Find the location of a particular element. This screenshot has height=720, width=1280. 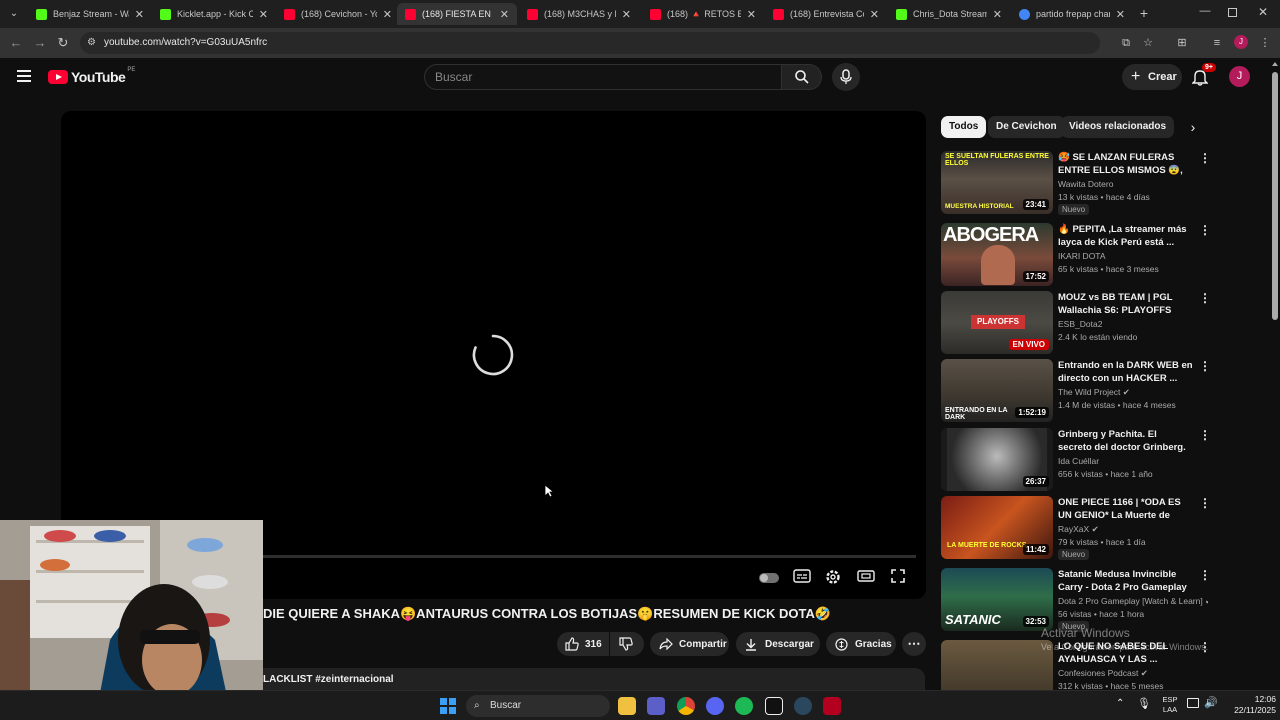

system-clock: 12:06 22/11/2025 is located at coordinates (1248, 705).